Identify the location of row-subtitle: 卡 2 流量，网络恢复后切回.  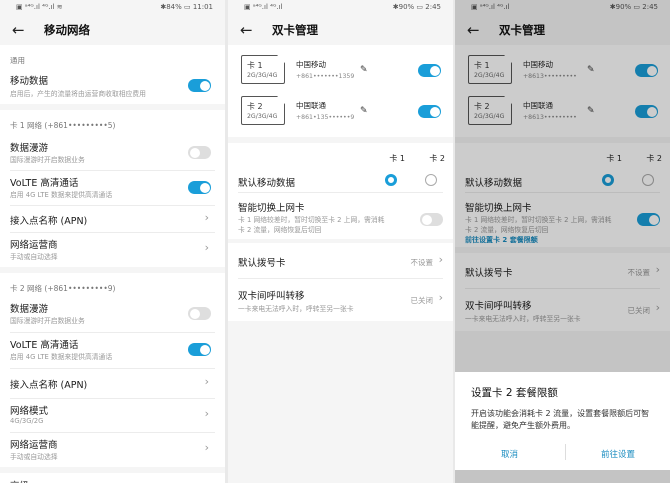
(280, 230).